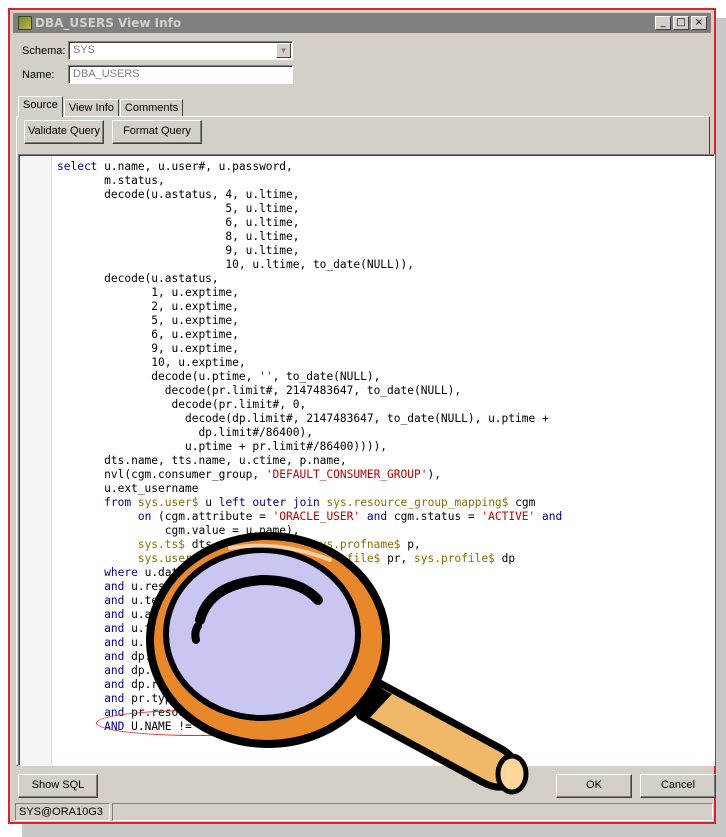  I want to click on code-line: where u.datats# = dts.ts#, so click(188, 572).